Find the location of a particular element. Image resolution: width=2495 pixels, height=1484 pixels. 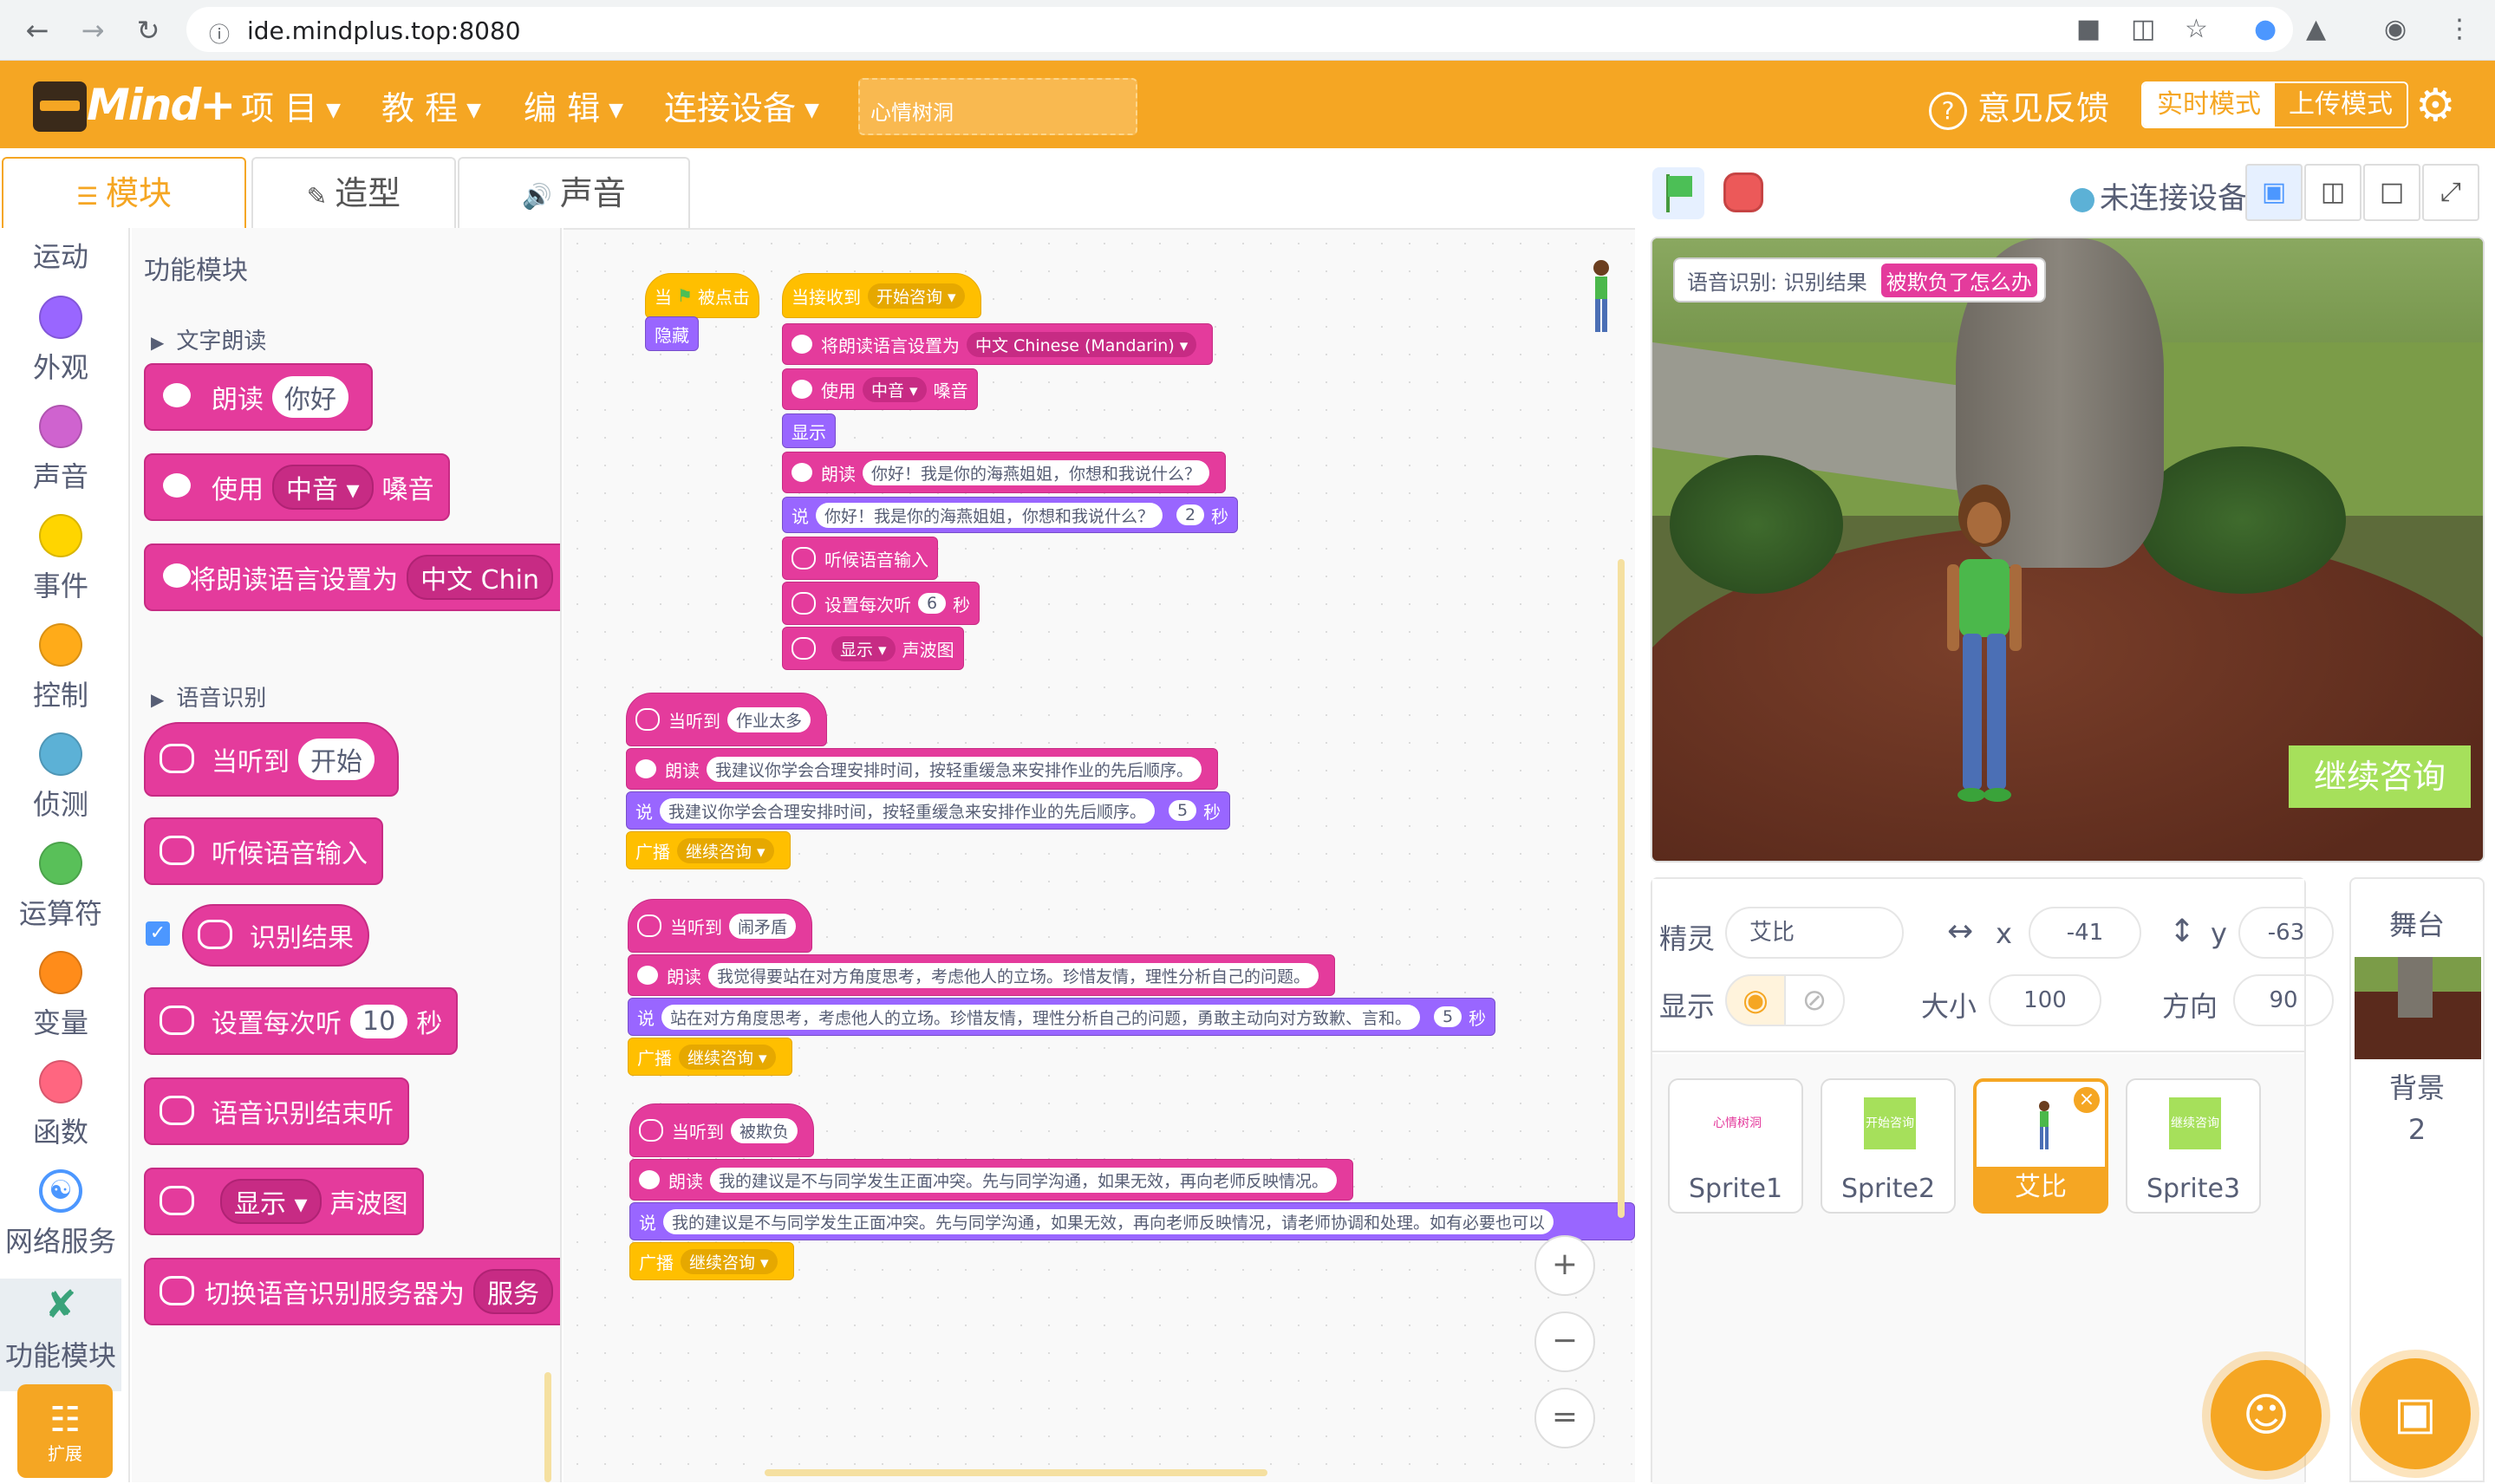

section-tts: 文字朗读 is located at coordinates (208, 339).